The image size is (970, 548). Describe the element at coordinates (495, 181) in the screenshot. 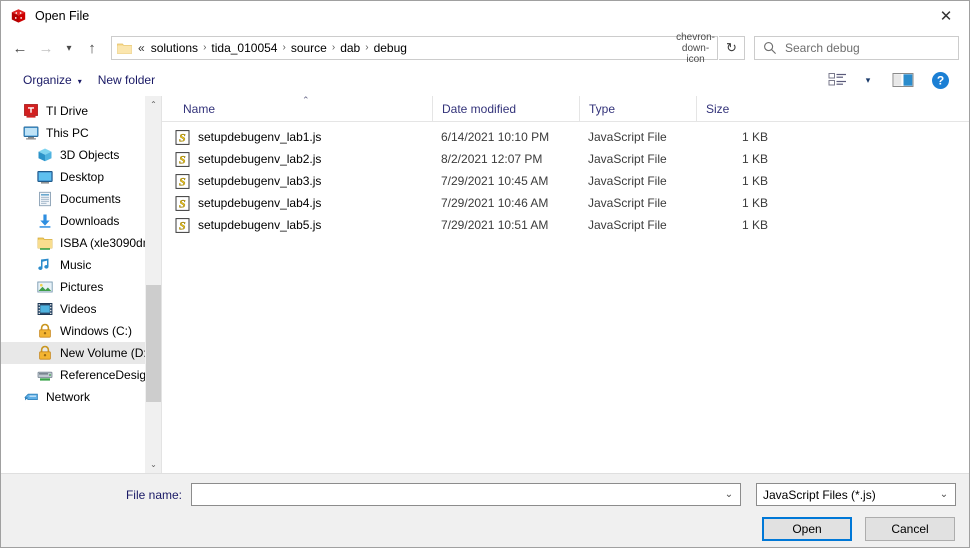

I see `file-date-cell: 7/29/2021 10:45 AM` at that location.